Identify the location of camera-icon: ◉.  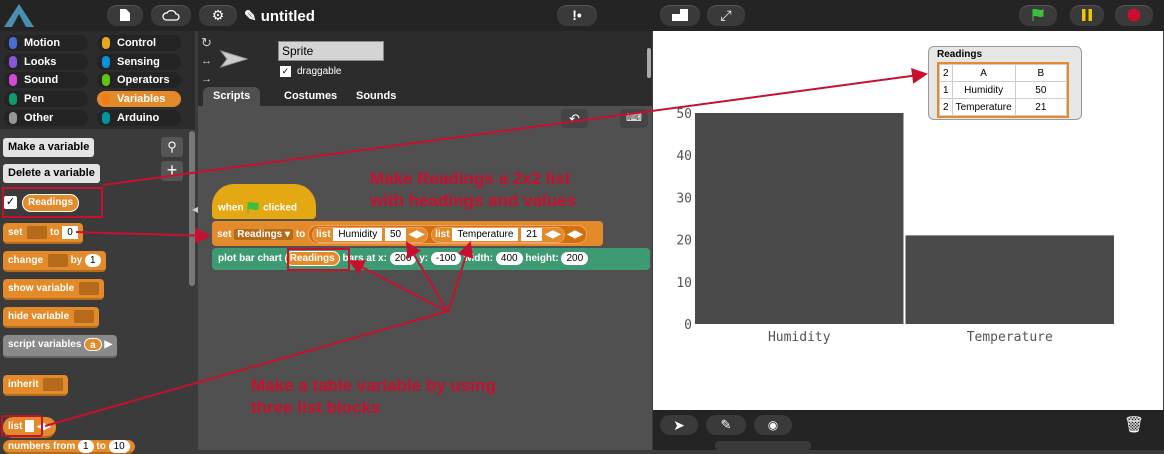
(773, 425).